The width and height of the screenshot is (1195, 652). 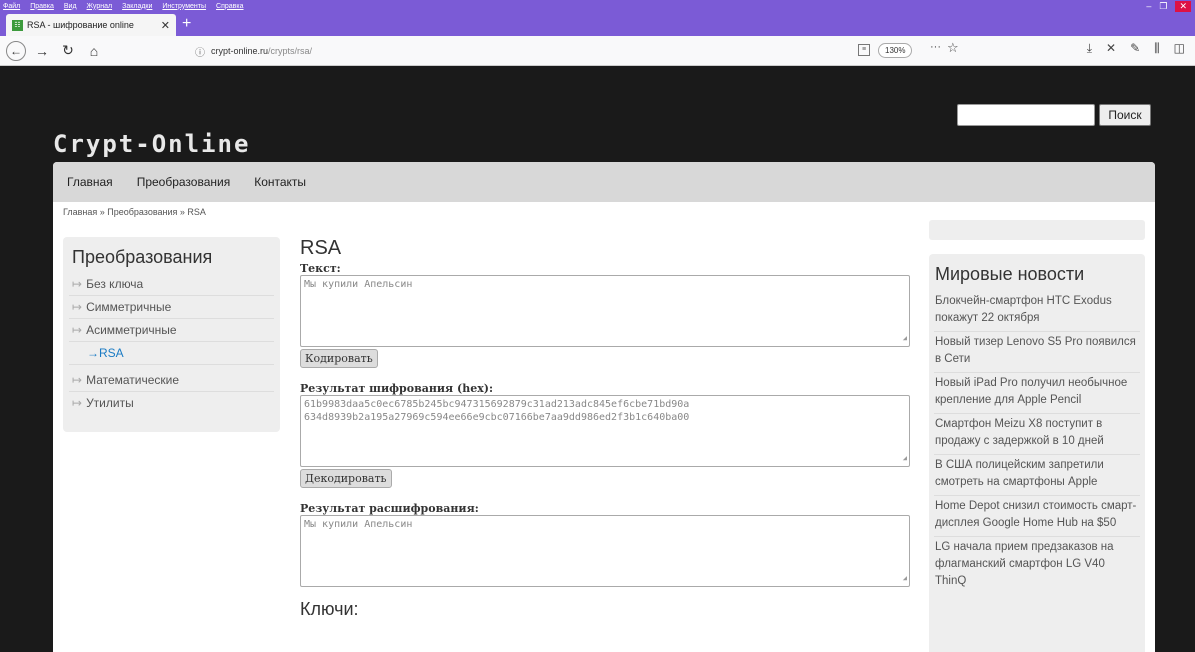 I want to click on new-tab-icon: +, so click(x=186, y=24).